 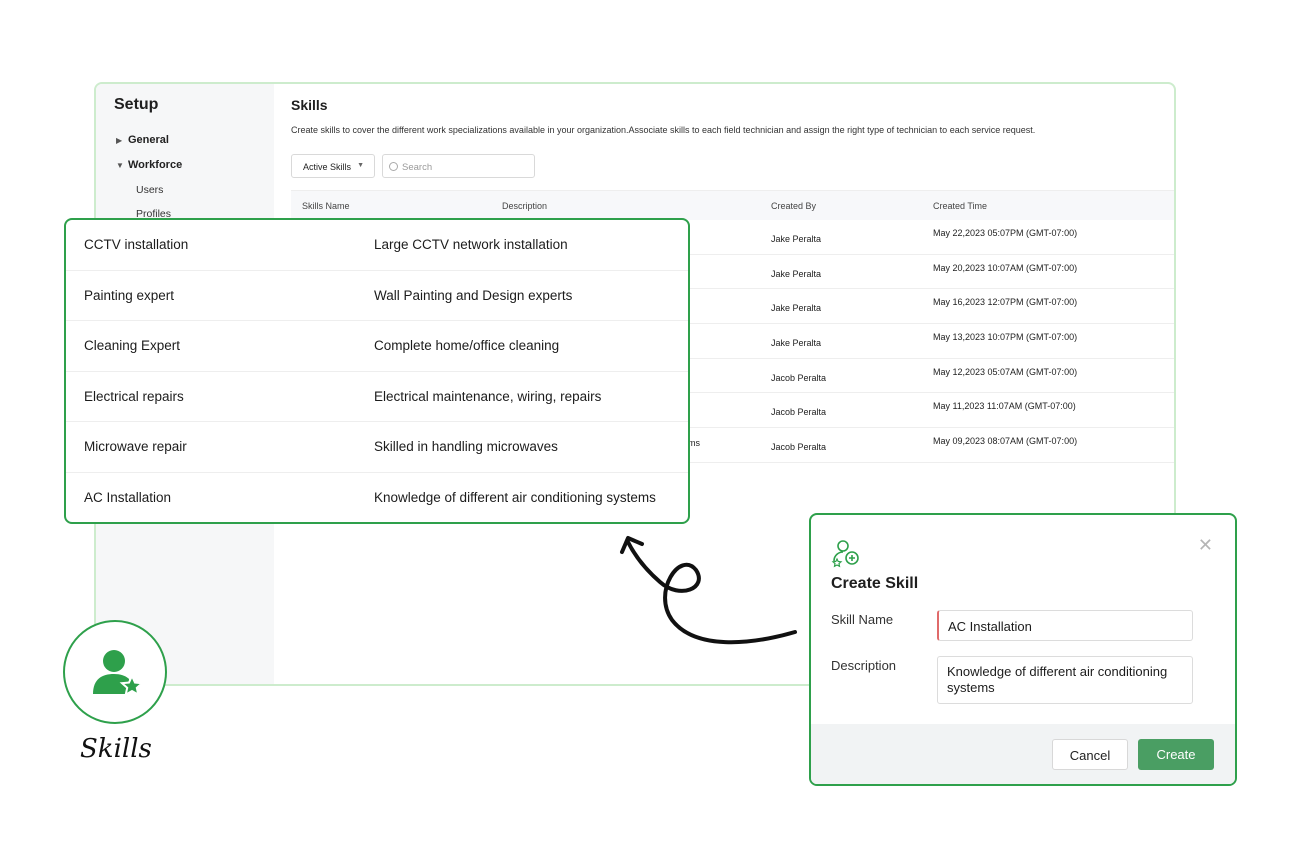 What do you see at coordinates (458, 166) in the screenshot?
I see `search-input: Search` at bounding box center [458, 166].